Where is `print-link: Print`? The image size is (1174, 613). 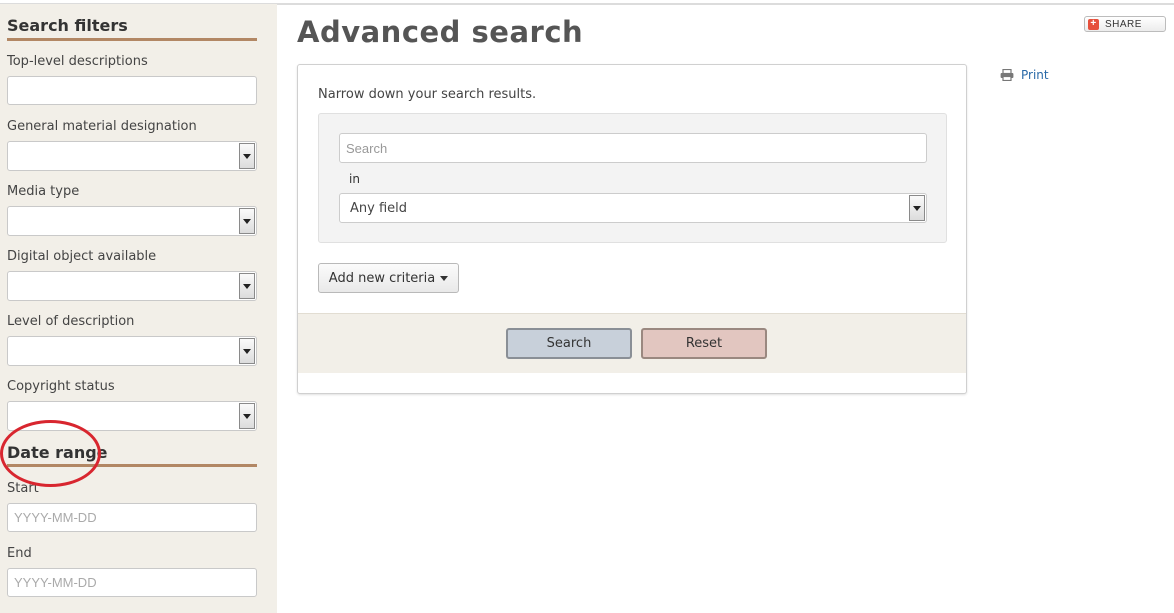
print-link: Print is located at coordinates (1024, 75).